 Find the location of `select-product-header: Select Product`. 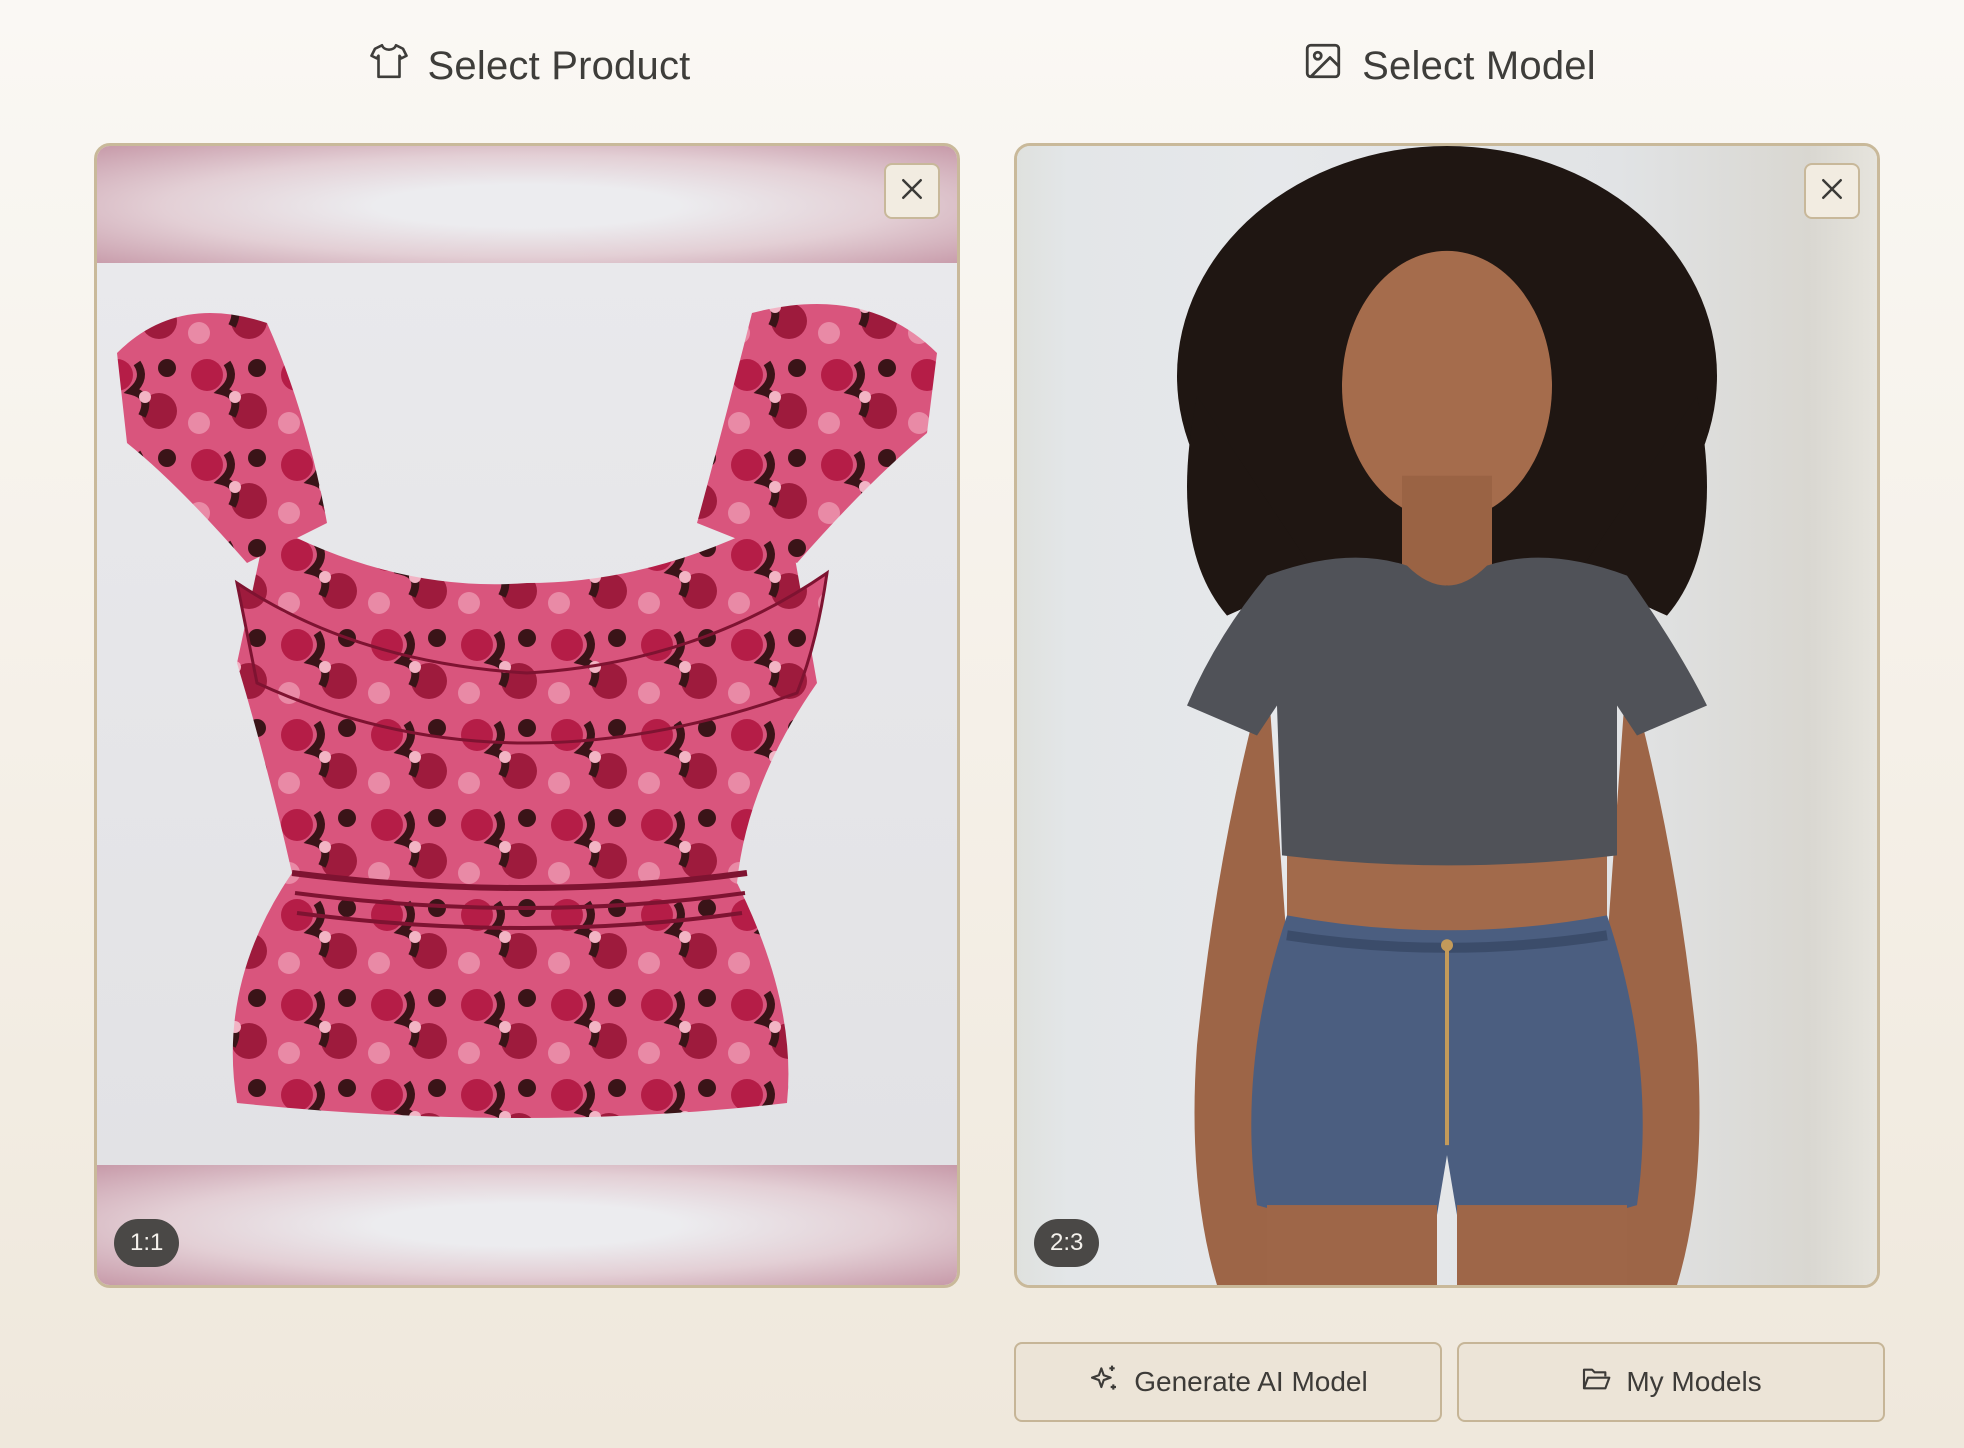

select-product-header: Select Product is located at coordinates (529, 66).